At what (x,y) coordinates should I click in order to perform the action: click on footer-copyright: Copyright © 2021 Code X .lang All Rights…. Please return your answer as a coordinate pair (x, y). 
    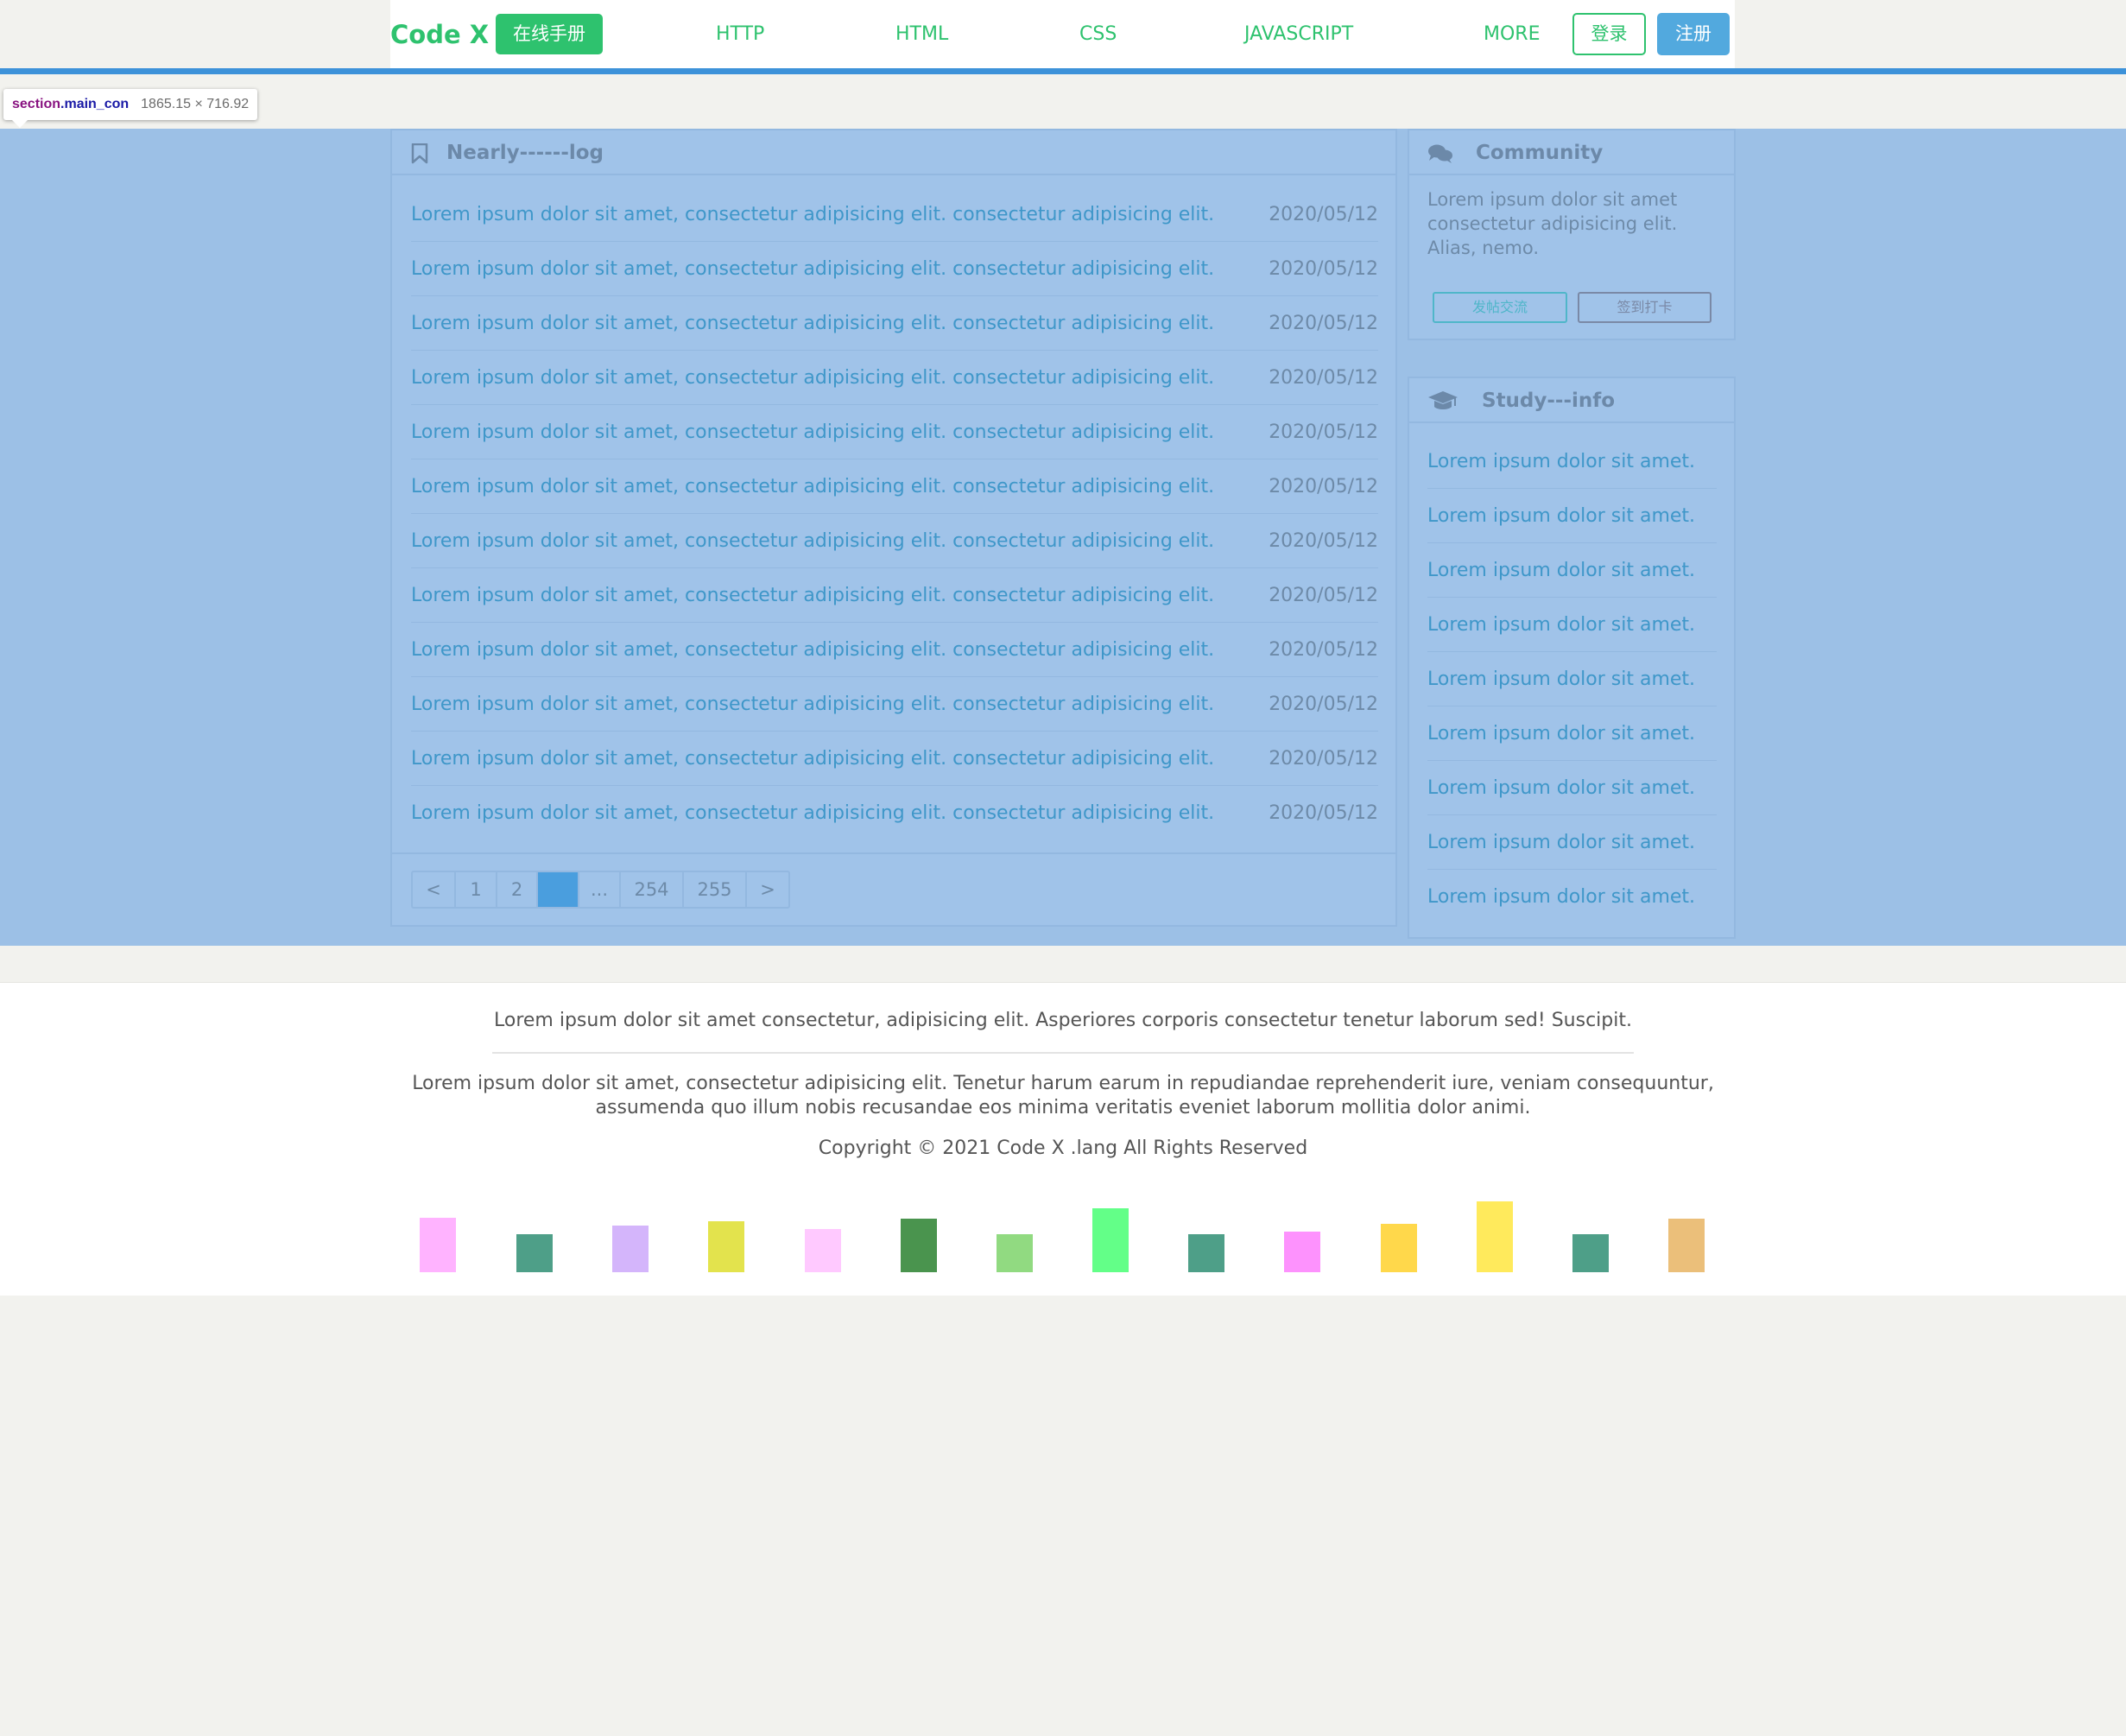
    Looking at the image, I should click on (1063, 1148).